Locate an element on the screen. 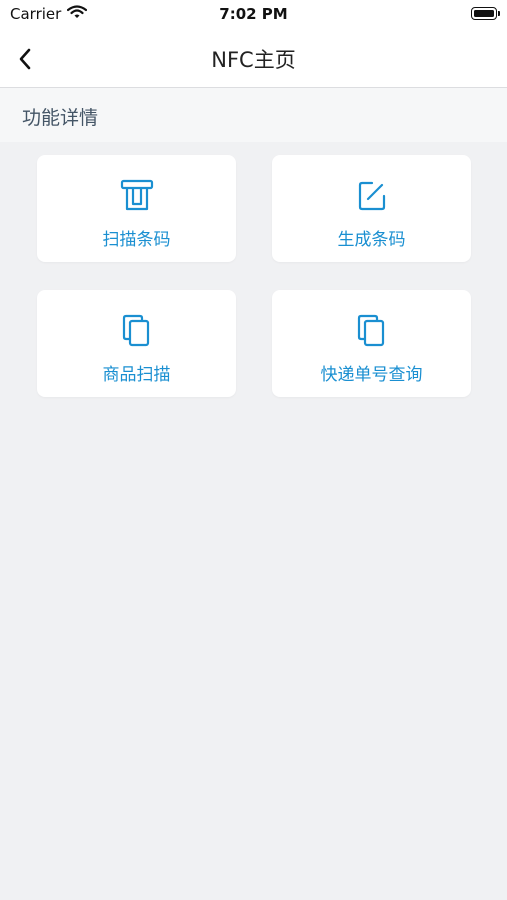  scan-barcode-card: 扫描条码 is located at coordinates (136, 208).